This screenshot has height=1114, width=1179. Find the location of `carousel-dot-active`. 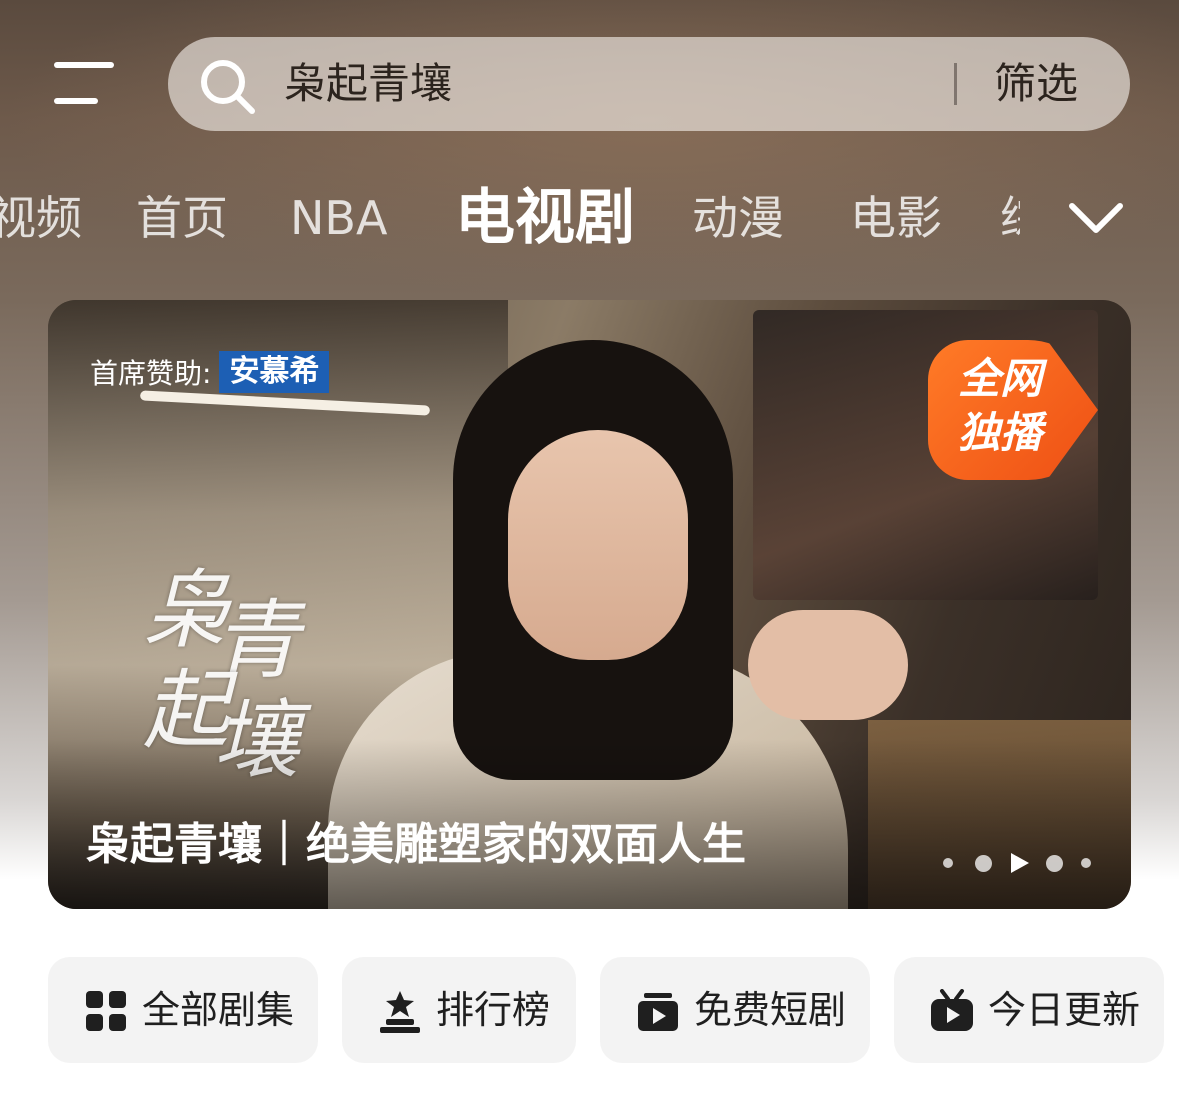

carousel-dot-active is located at coordinates (1020, 863).